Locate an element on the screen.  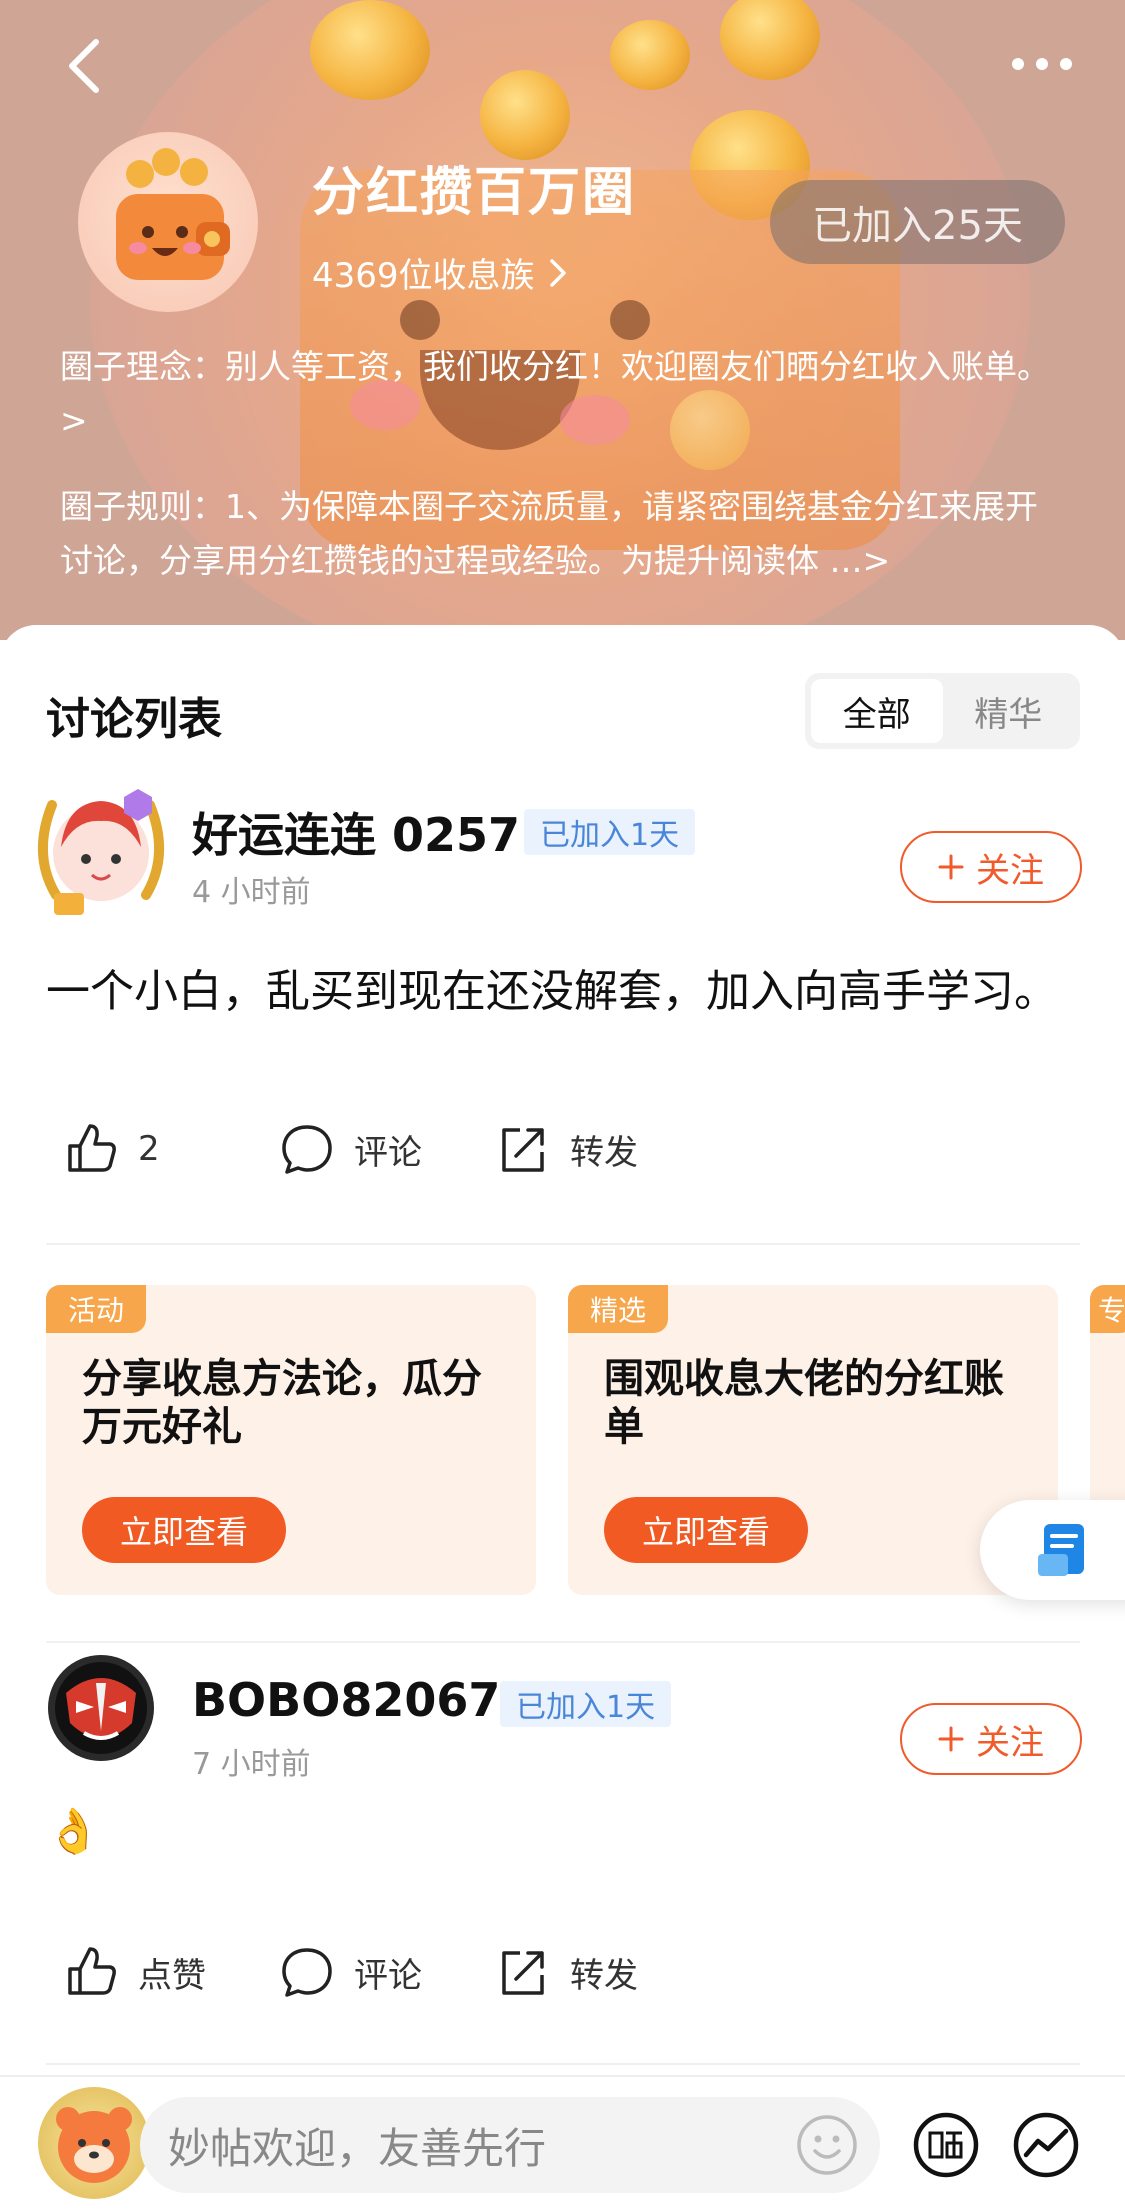
trend-chart-icon is located at coordinates (1046, 2145).